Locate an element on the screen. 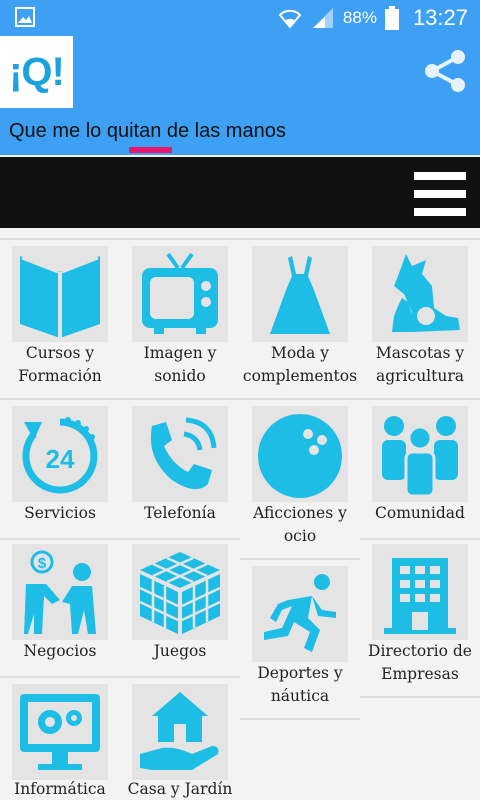 This screenshot has width=480, height=800. app-tagline: Que me lo quitan de las manos is located at coordinates (147, 131).